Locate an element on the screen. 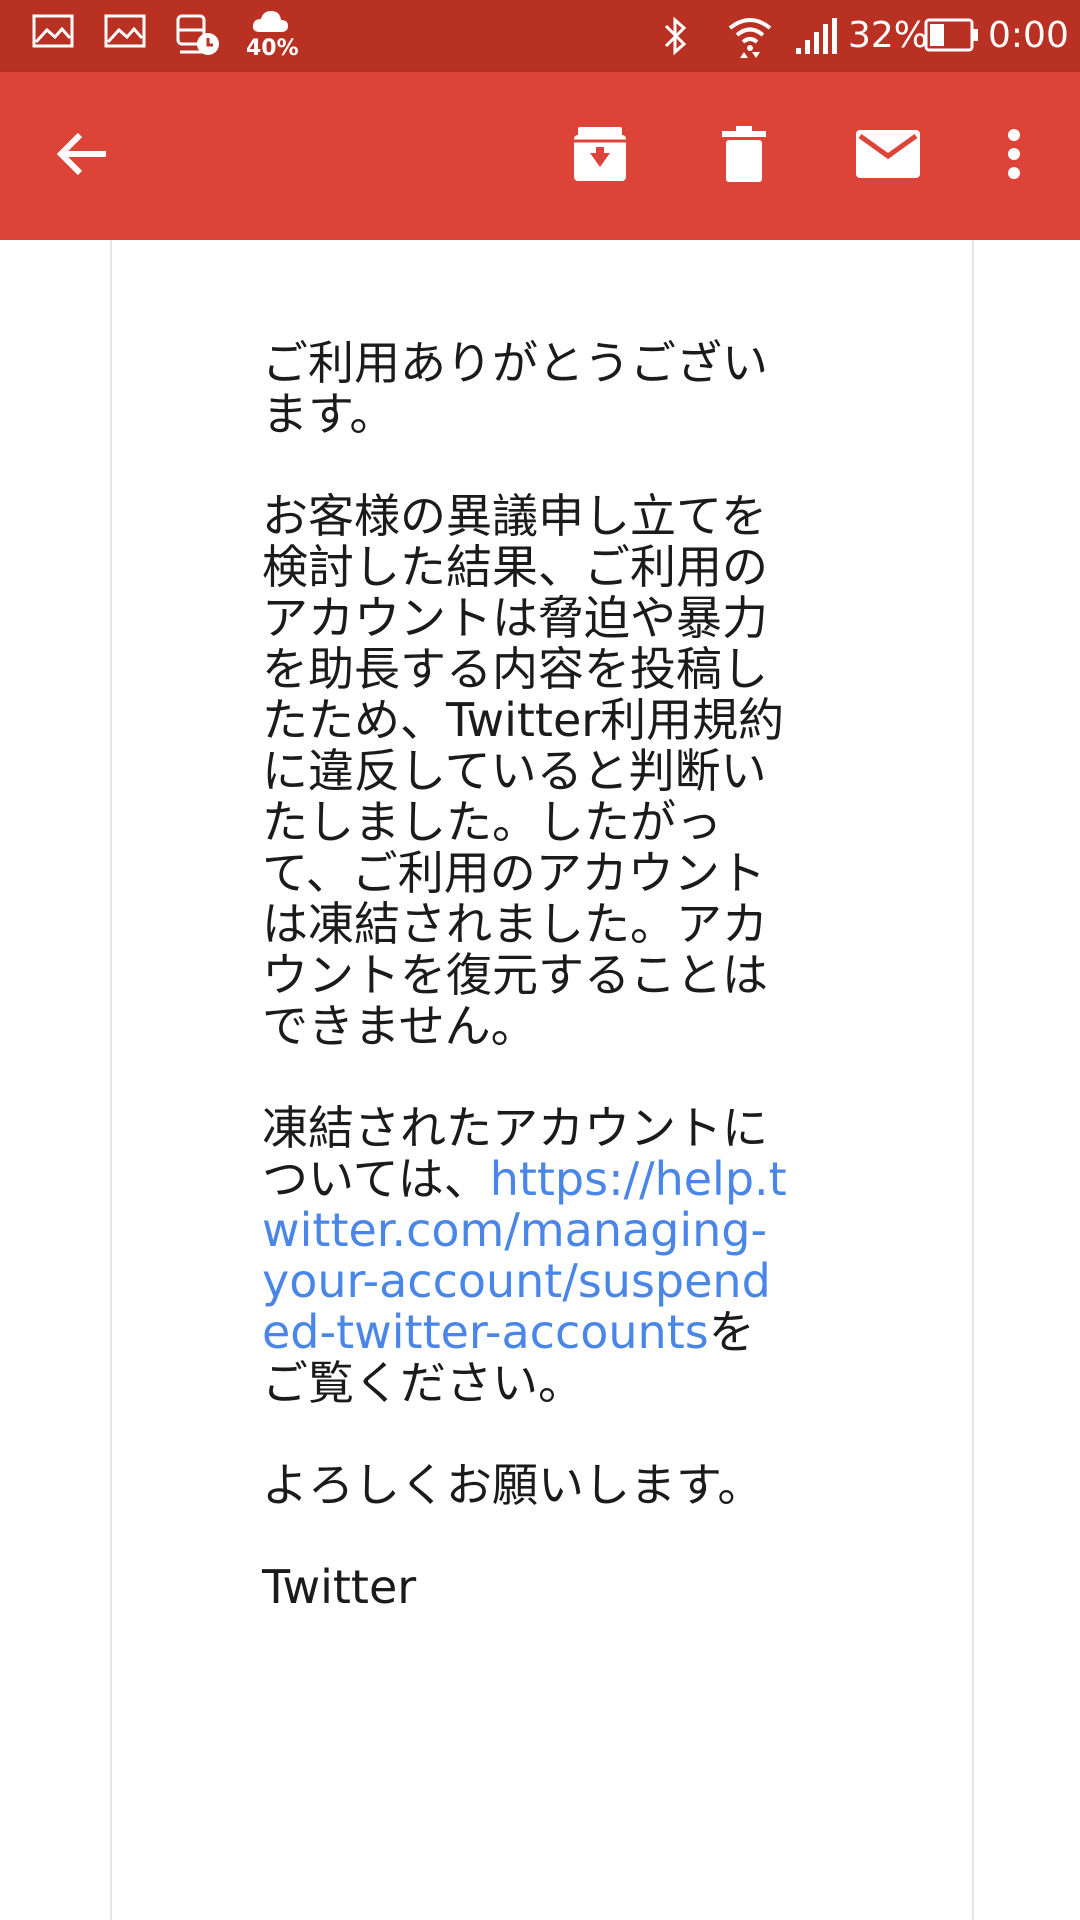 Image resolution: width=1080 pixels, height=1920 pixels. delete-icon is located at coordinates (744, 156).